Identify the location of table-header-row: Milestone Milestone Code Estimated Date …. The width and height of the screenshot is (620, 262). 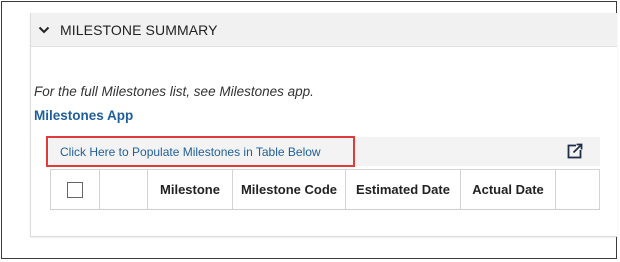
(325, 189).